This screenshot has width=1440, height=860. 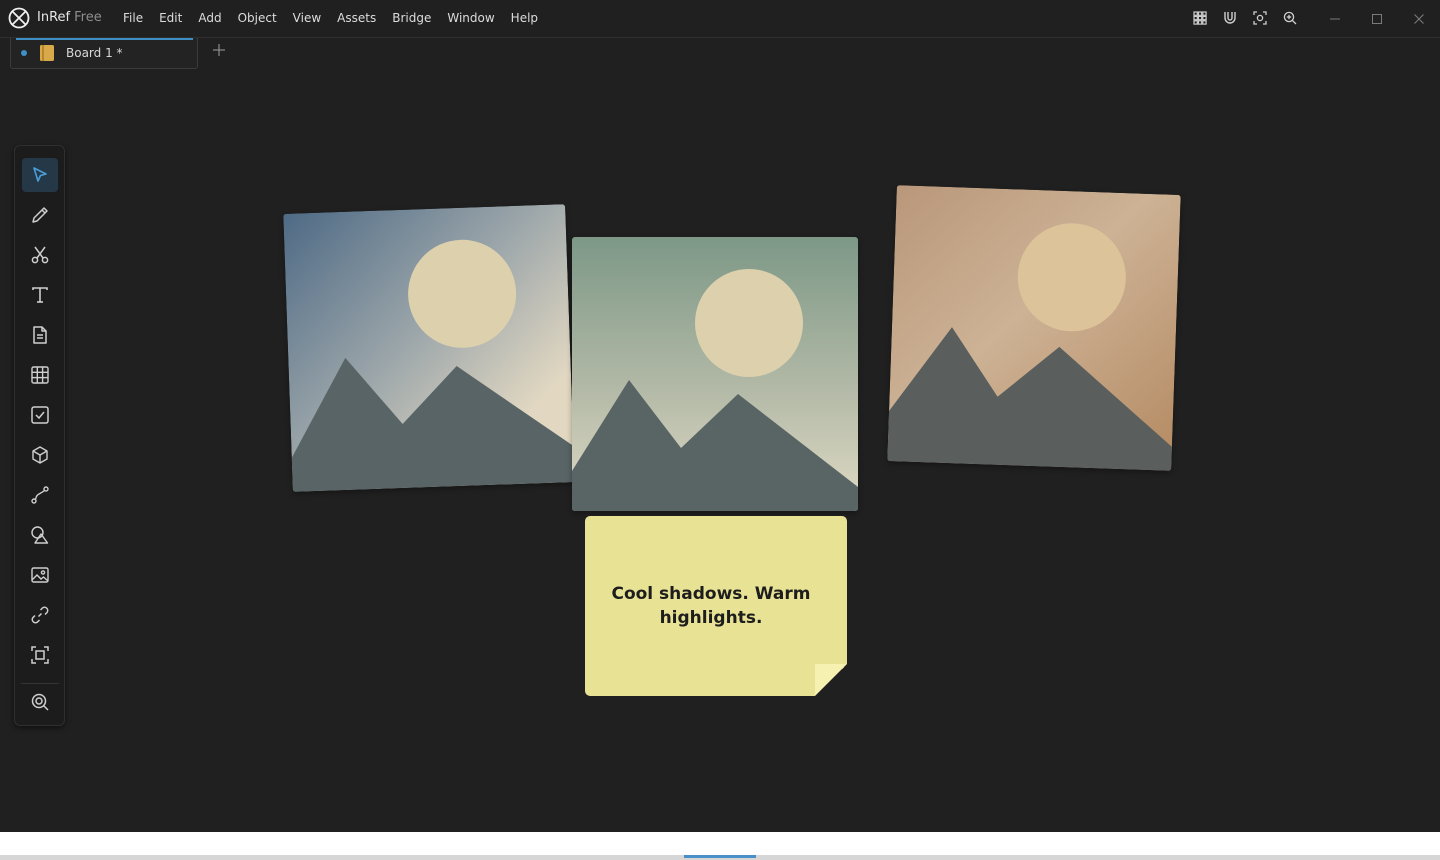 I want to click on text-icon, so click(x=40, y=295).